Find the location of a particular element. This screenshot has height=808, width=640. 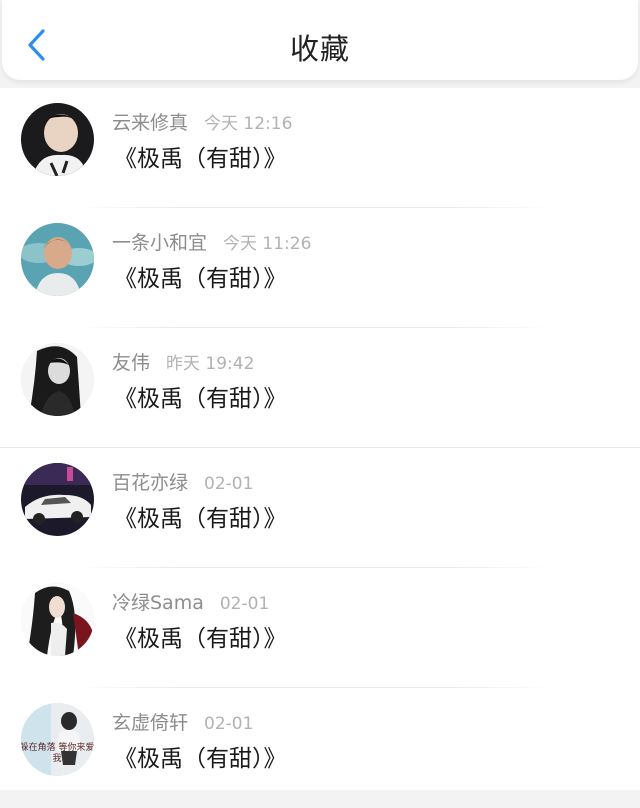

list-item: 云来修真 今天 12:16 《极禹（有甜）》 is located at coordinates (320, 148).